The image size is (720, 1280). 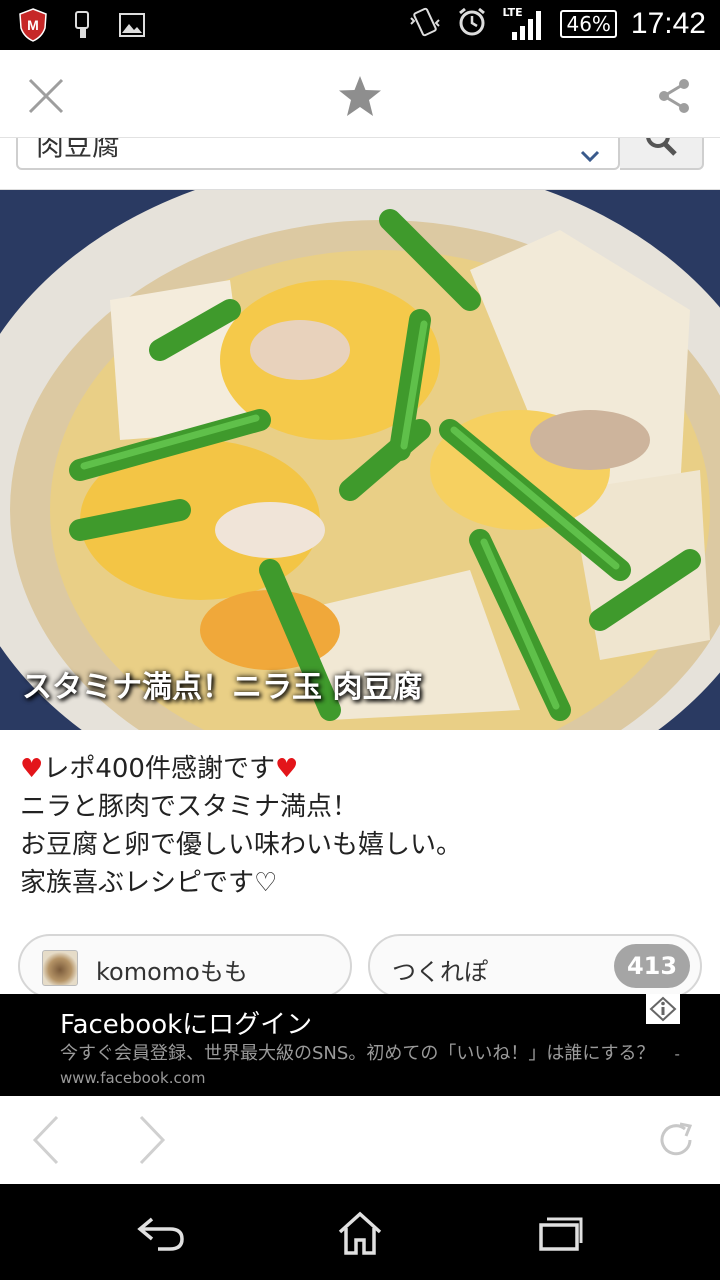 I want to click on description-line-4: 家族喜ぶレシピです♡, so click(x=149, y=883).